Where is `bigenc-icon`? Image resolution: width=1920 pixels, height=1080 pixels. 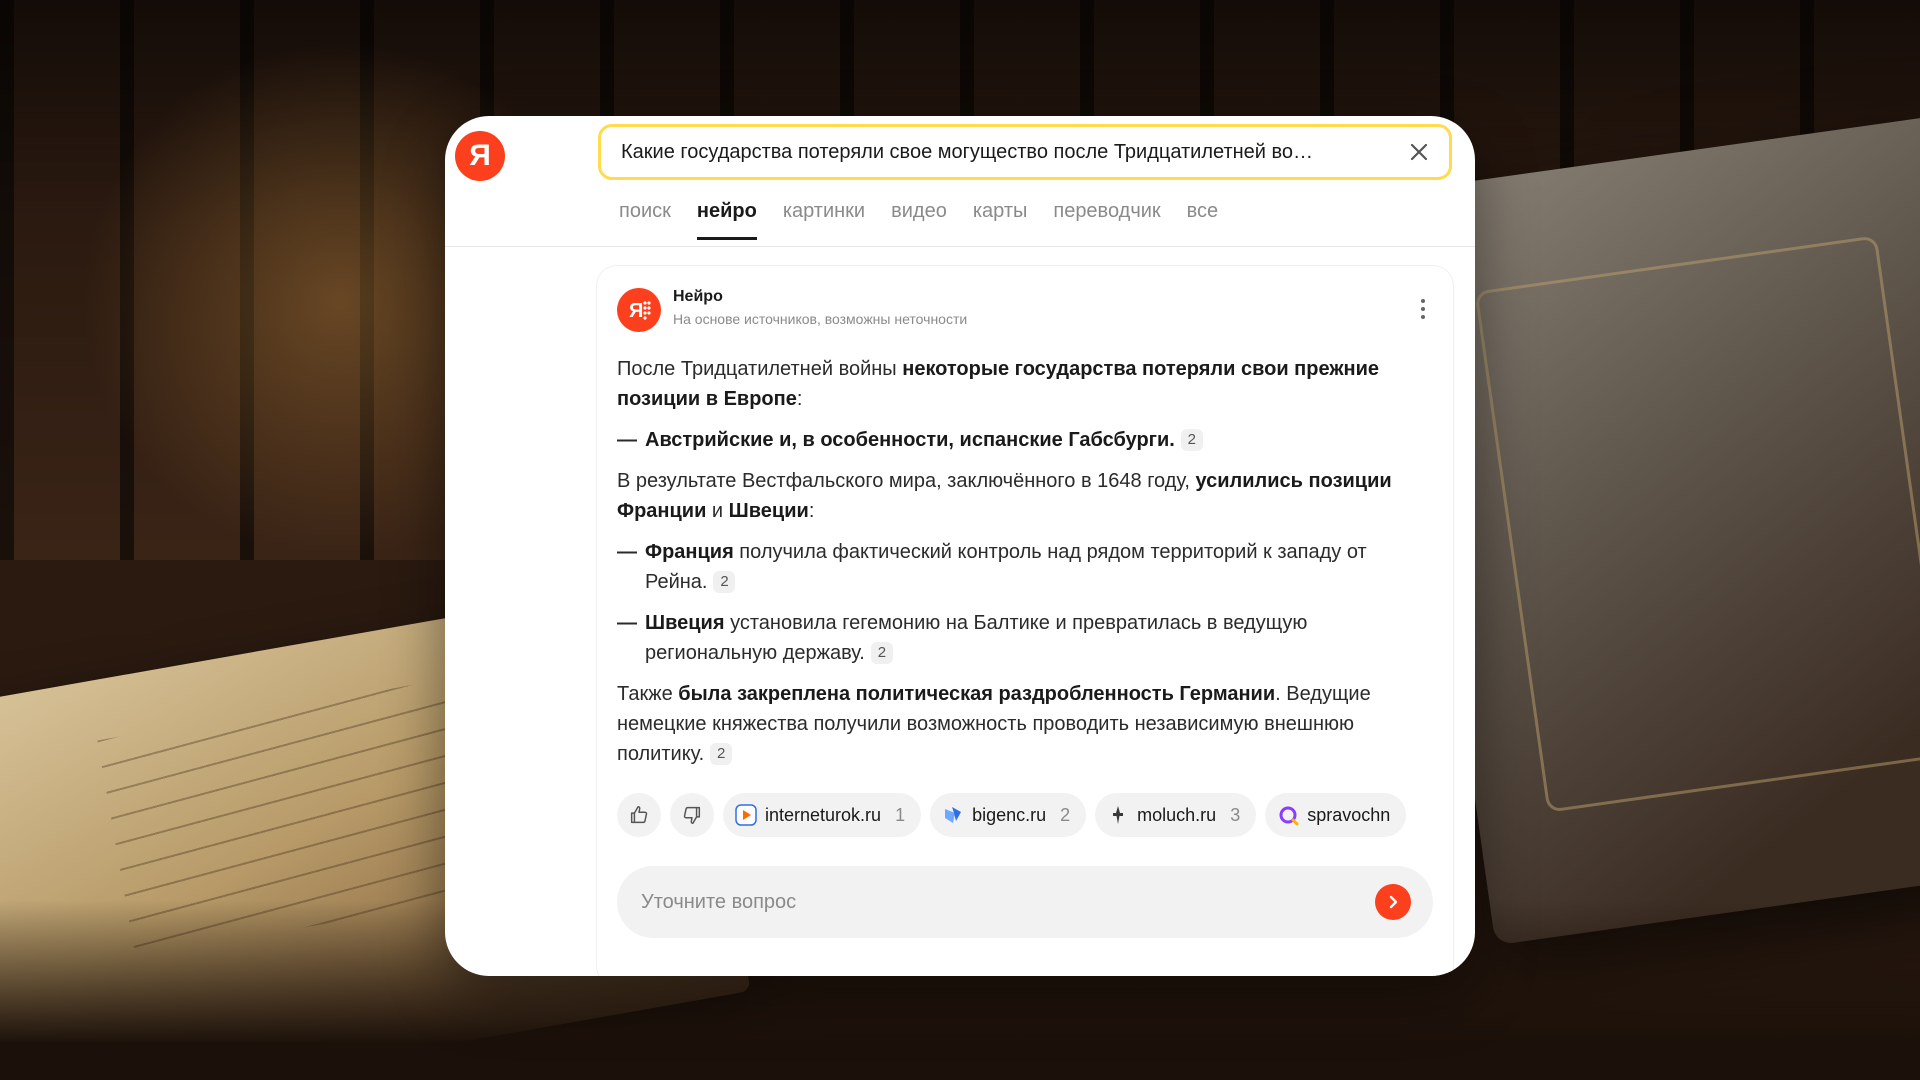
bigenc-icon is located at coordinates (953, 815).